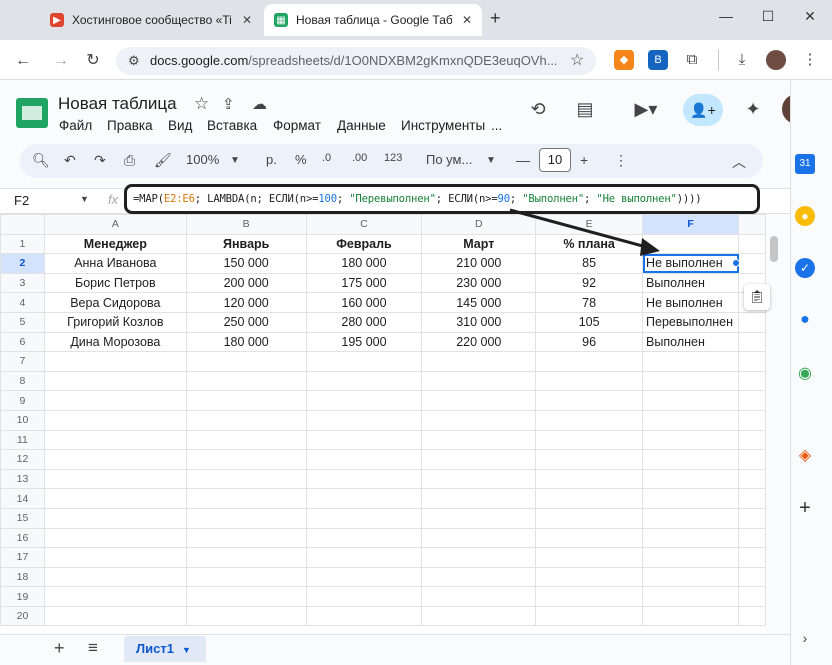 The width and height of the screenshot is (832, 665). I want to click on percent-format-button: %, so click(301, 159).